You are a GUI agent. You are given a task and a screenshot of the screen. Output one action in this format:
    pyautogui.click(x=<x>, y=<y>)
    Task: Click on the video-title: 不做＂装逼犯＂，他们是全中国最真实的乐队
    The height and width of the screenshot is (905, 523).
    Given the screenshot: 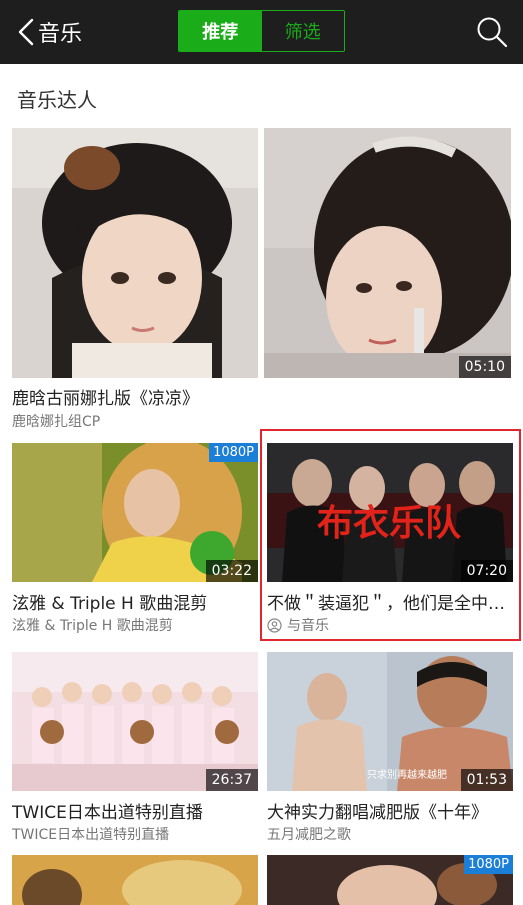 What is the action you would take?
    pyautogui.click(x=390, y=604)
    